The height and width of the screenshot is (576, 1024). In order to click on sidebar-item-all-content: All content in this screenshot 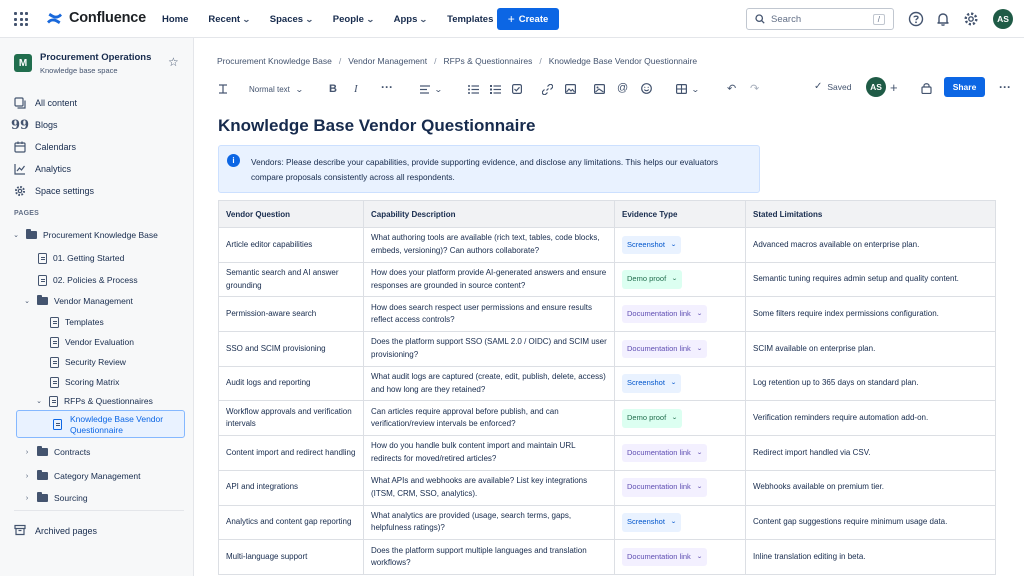, I will do `click(45, 103)`.